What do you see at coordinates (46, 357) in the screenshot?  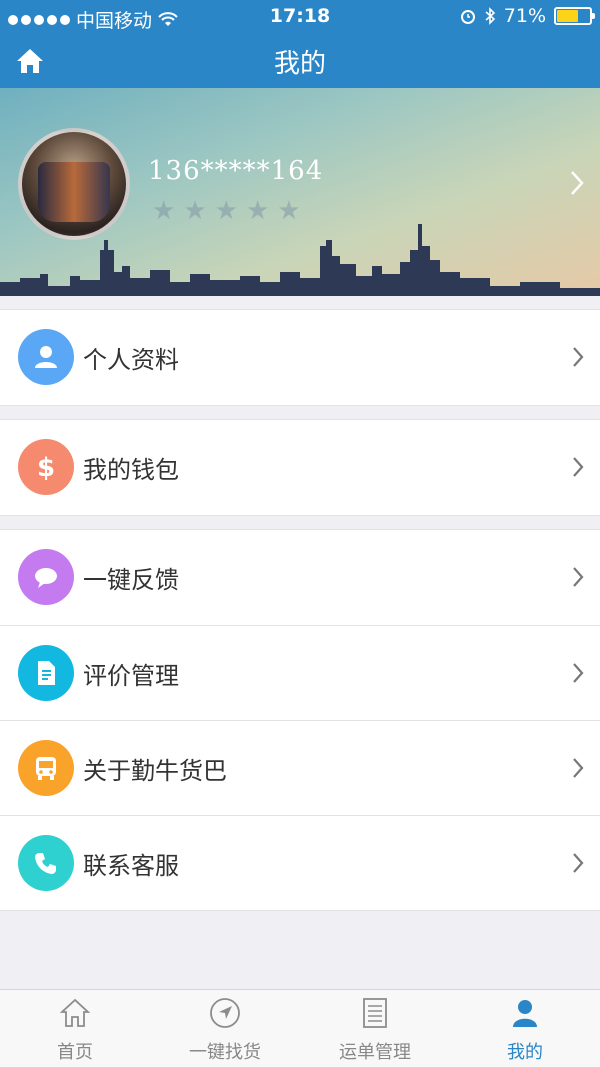 I see `person-icon` at bounding box center [46, 357].